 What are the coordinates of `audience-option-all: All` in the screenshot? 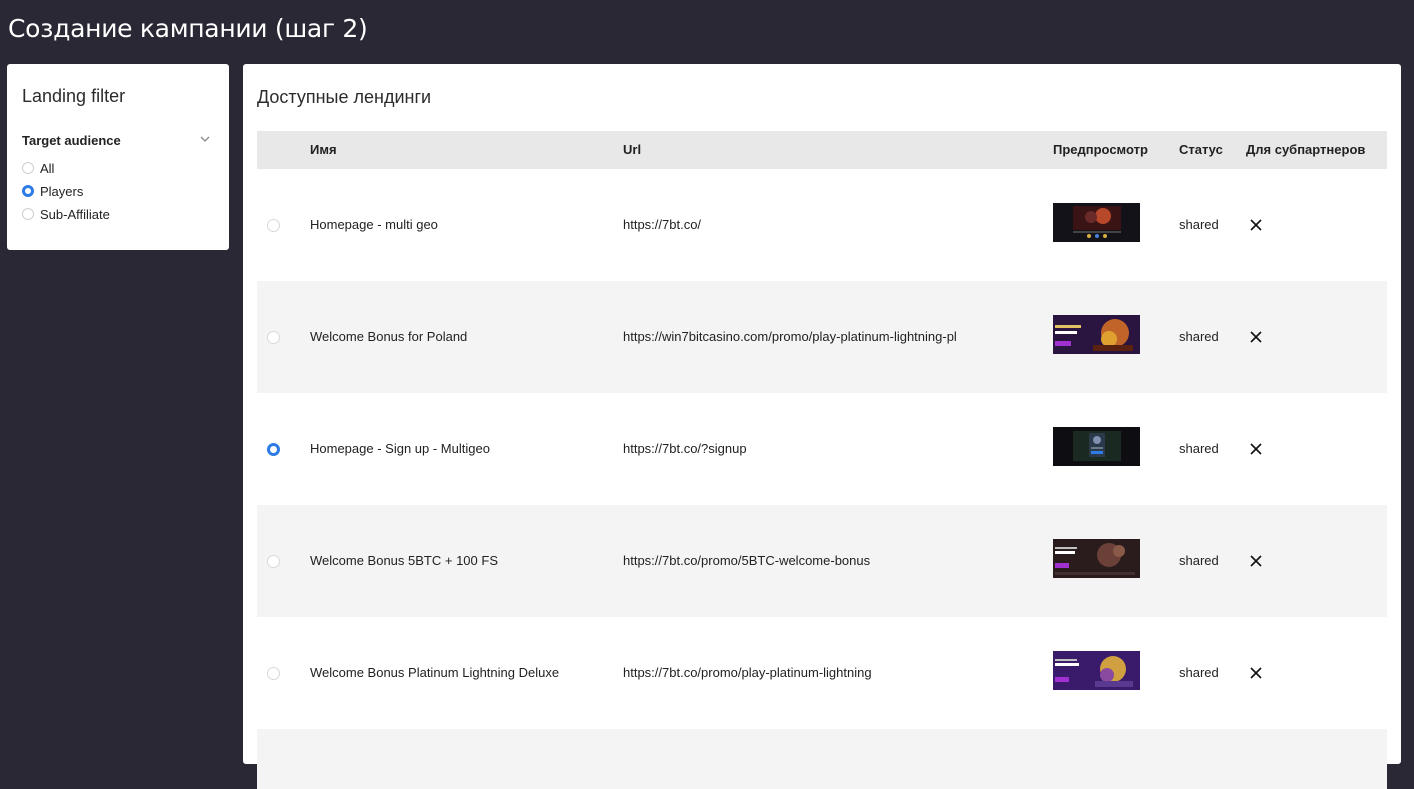 It's located at (38, 168).